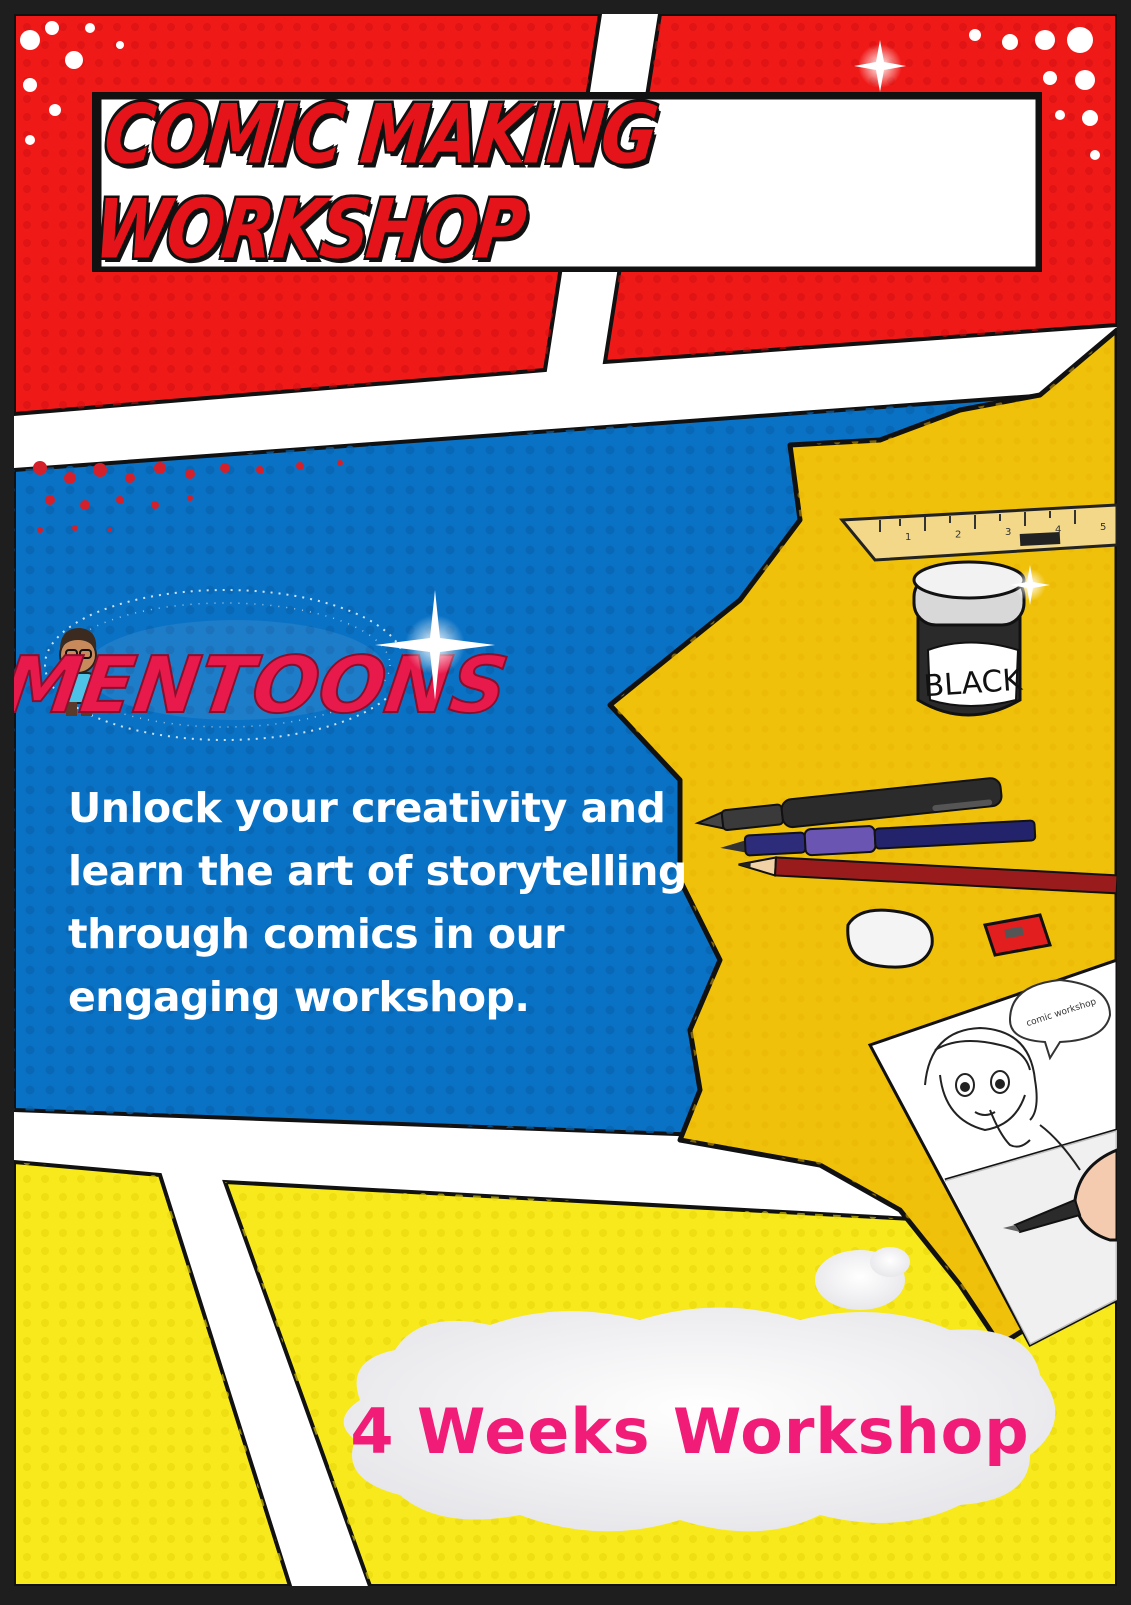  What do you see at coordinates (1103, 527) in the screenshot?
I see `ruler-tick-label: 5` at bounding box center [1103, 527].